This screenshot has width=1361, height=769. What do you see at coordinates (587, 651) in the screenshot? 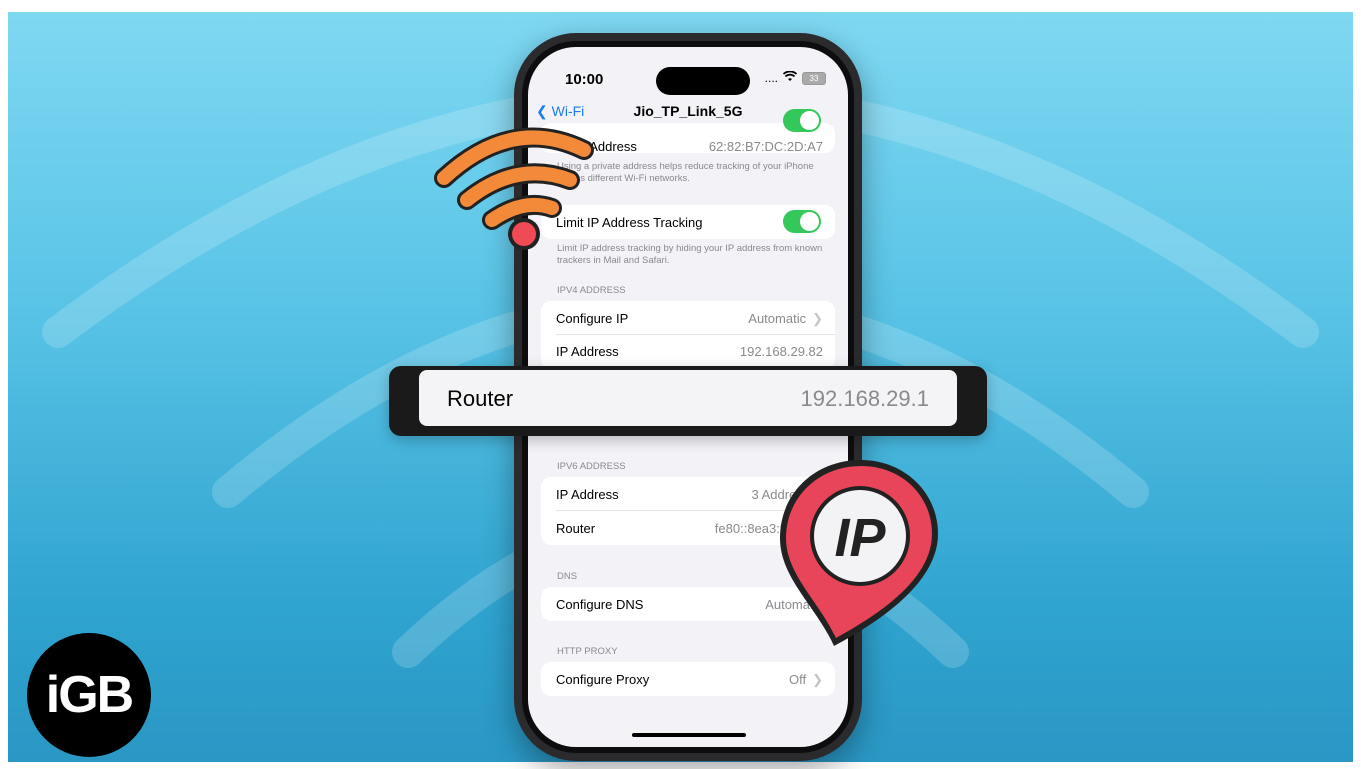
I see `proxy-section-header: HTTP PROXY` at bounding box center [587, 651].